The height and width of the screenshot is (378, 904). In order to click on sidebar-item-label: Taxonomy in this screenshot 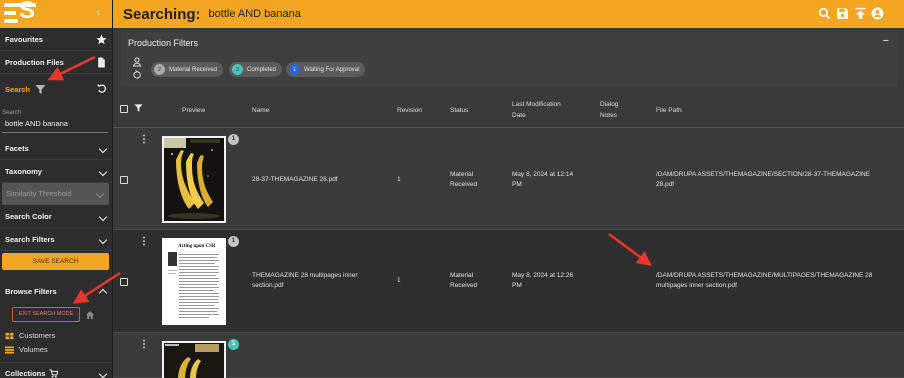, I will do `click(23, 171)`.